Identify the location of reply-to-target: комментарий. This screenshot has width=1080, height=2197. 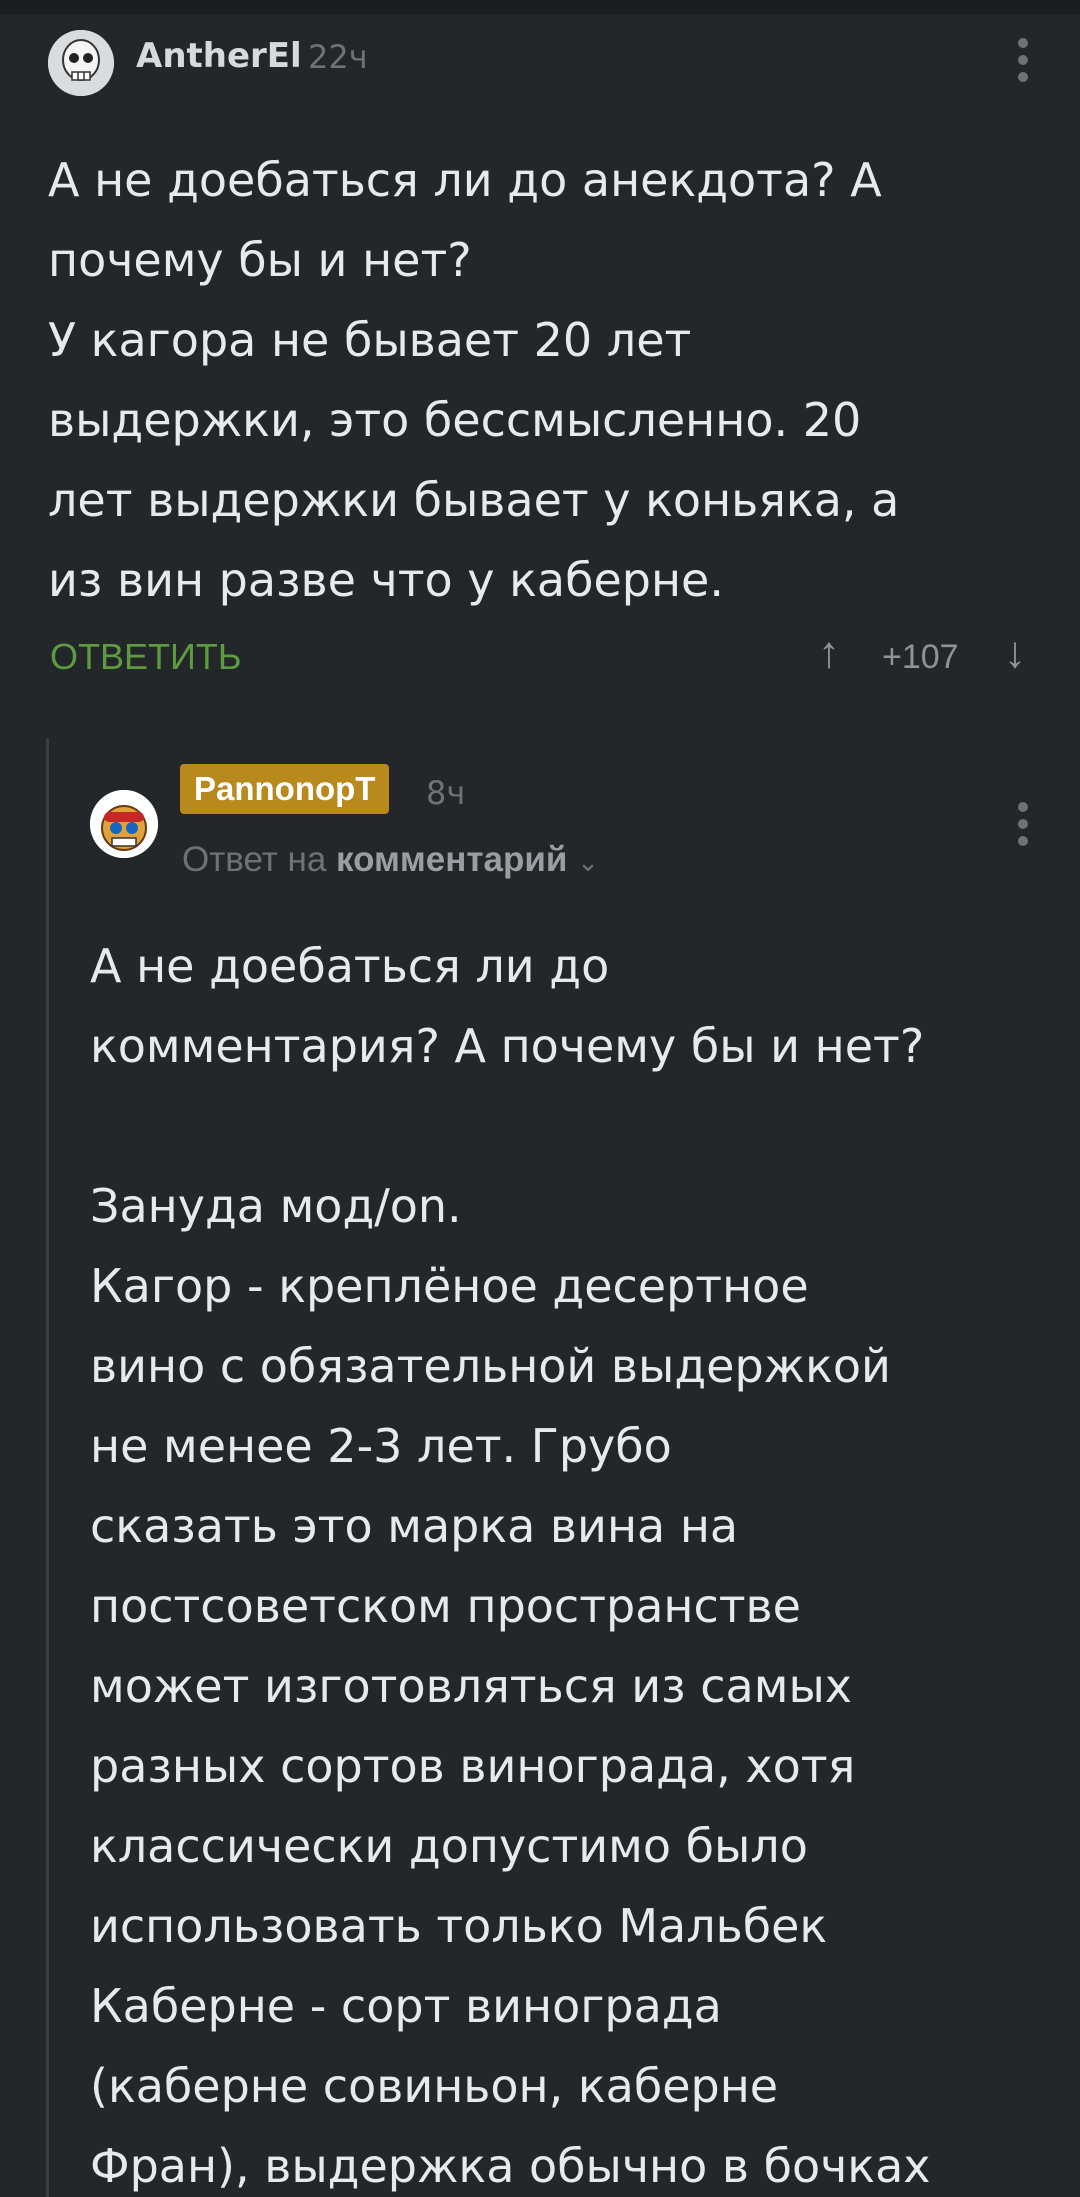
(451, 859).